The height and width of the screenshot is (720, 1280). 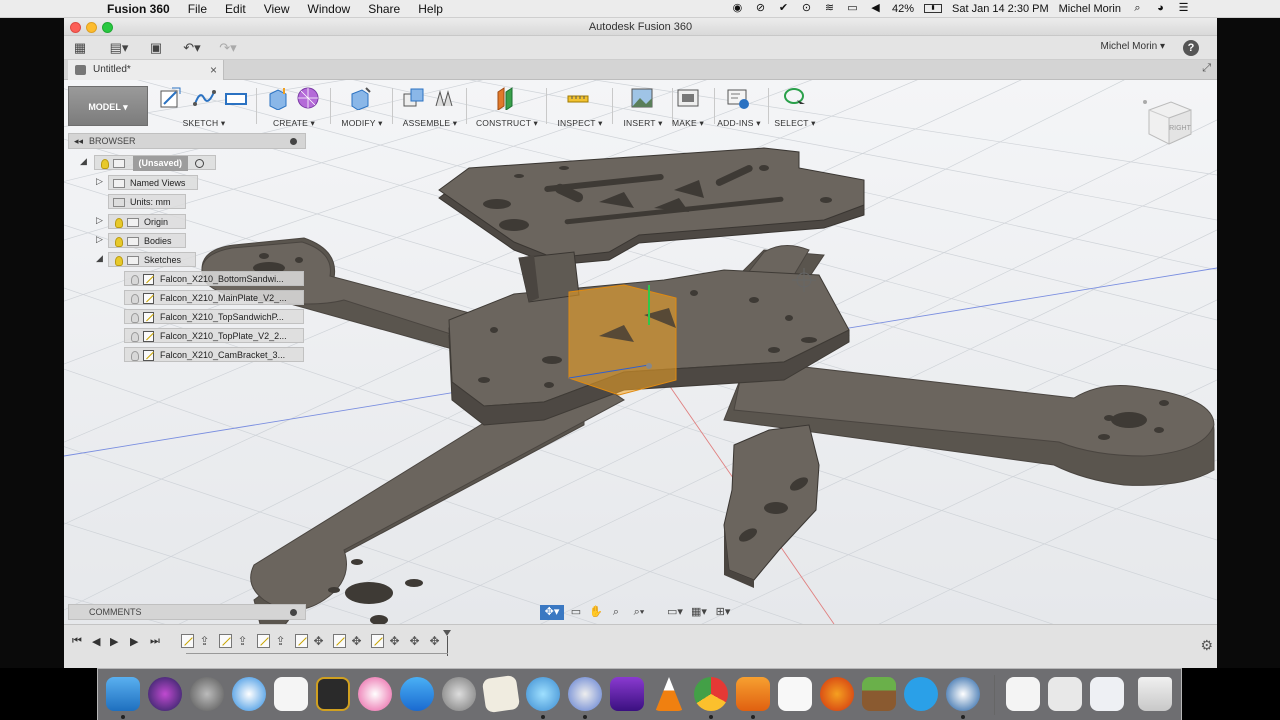 What do you see at coordinates (236, 98) in the screenshot?
I see `stop-sketch-icon` at bounding box center [236, 98].